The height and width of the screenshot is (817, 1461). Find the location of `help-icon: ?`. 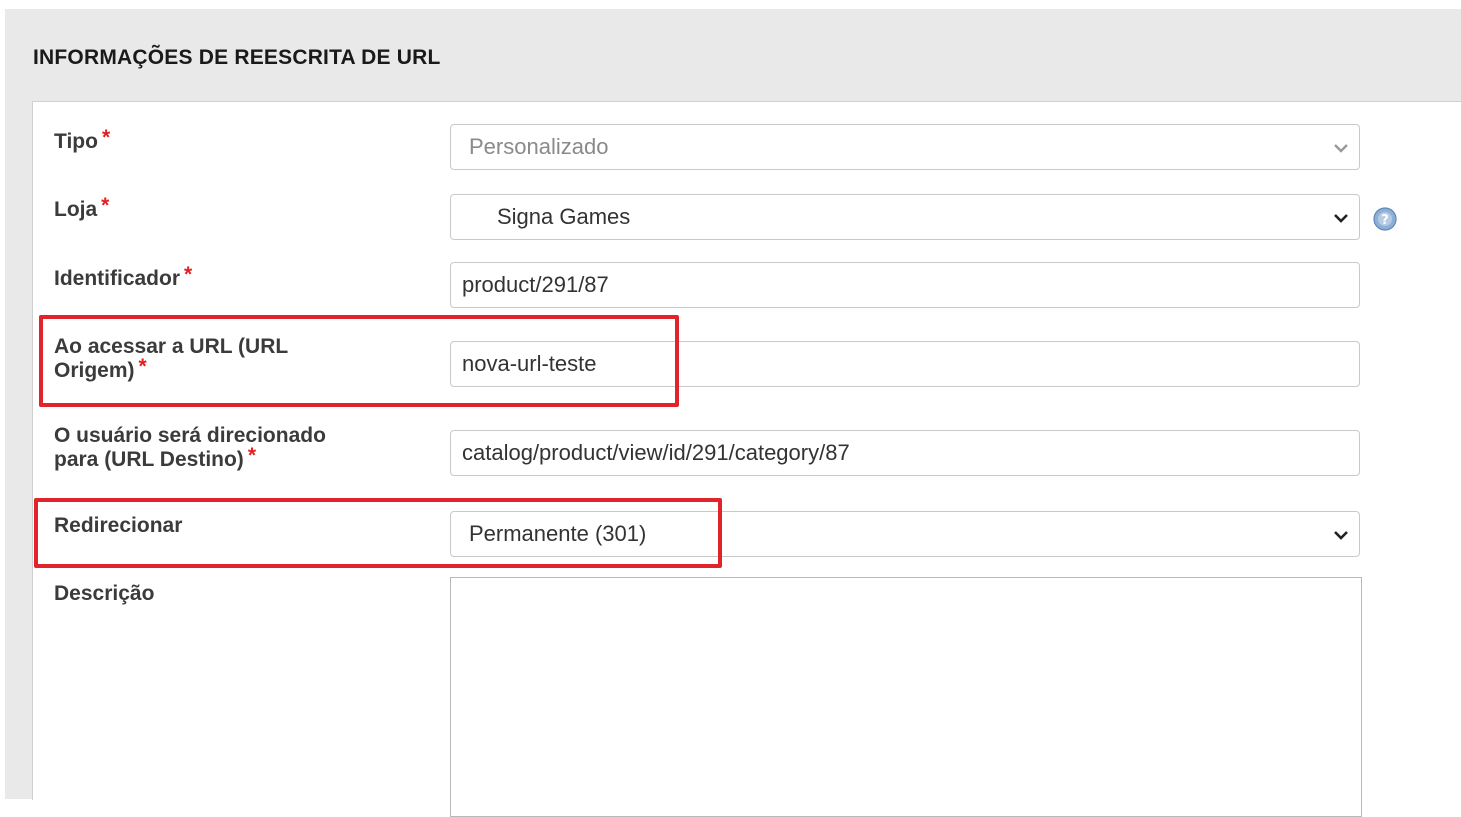

help-icon: ? is located at coordinates (1385, 219).